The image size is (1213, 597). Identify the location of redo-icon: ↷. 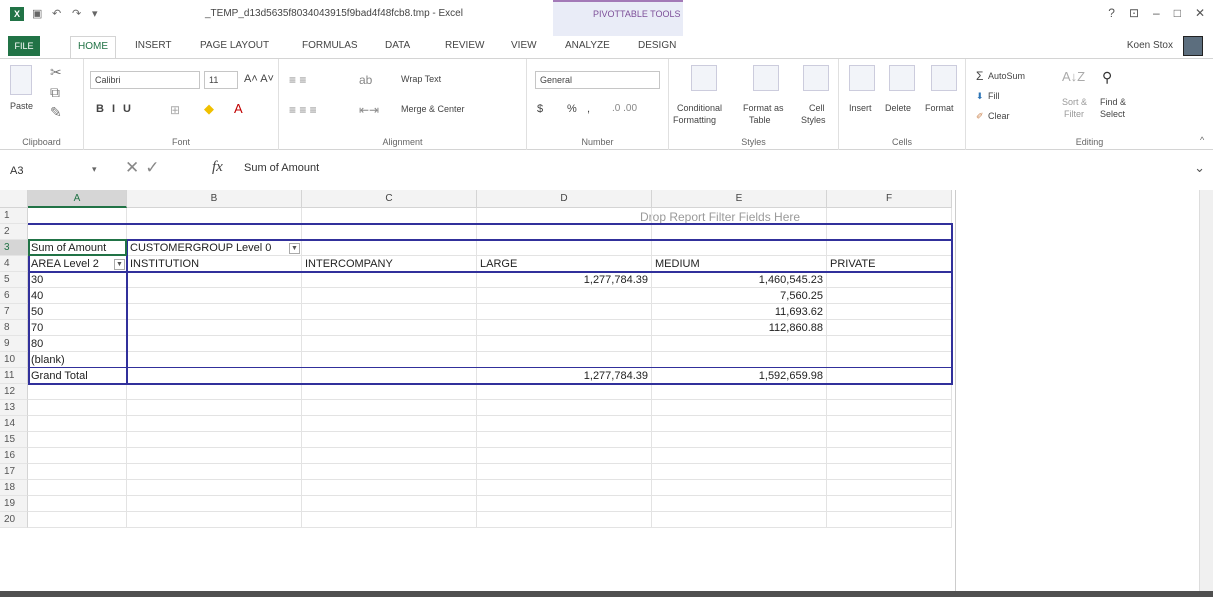
(78, 14).